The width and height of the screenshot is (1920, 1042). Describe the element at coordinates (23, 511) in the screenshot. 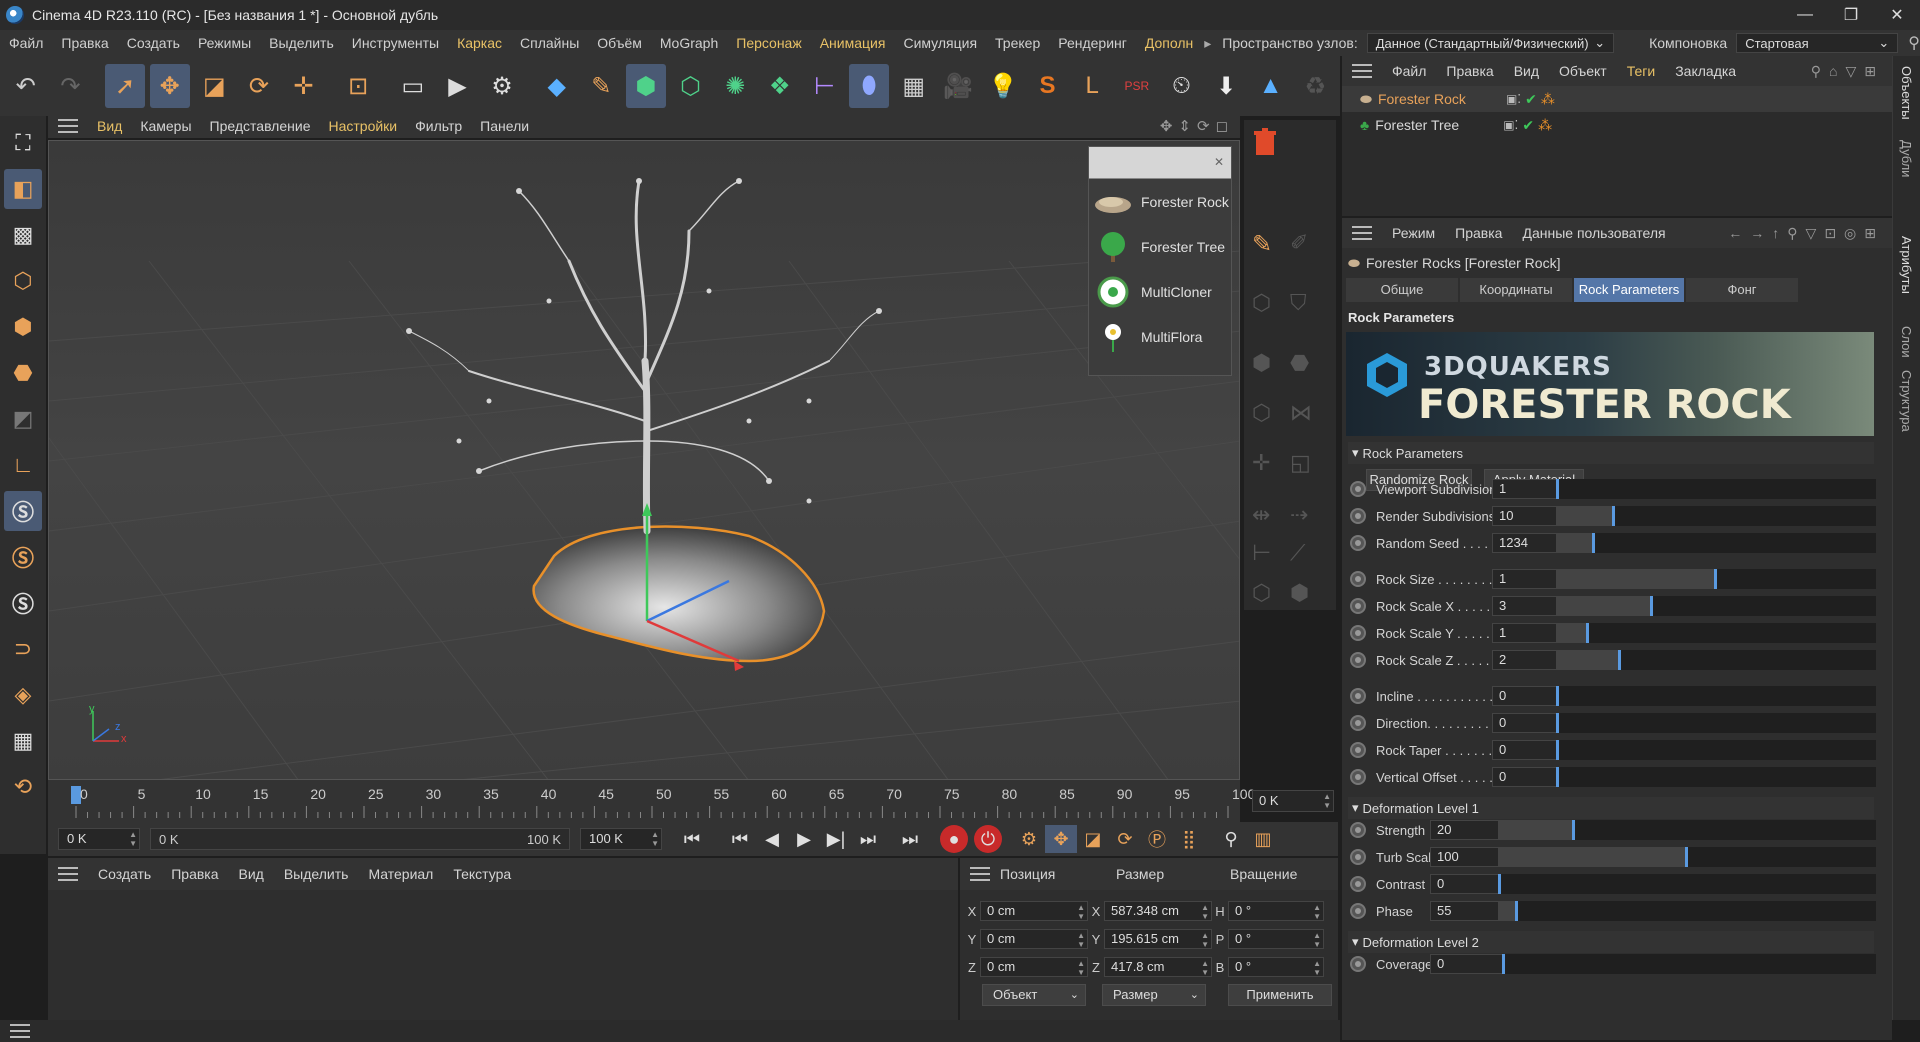

I see `snap-icon: Ⓢ` at that location.